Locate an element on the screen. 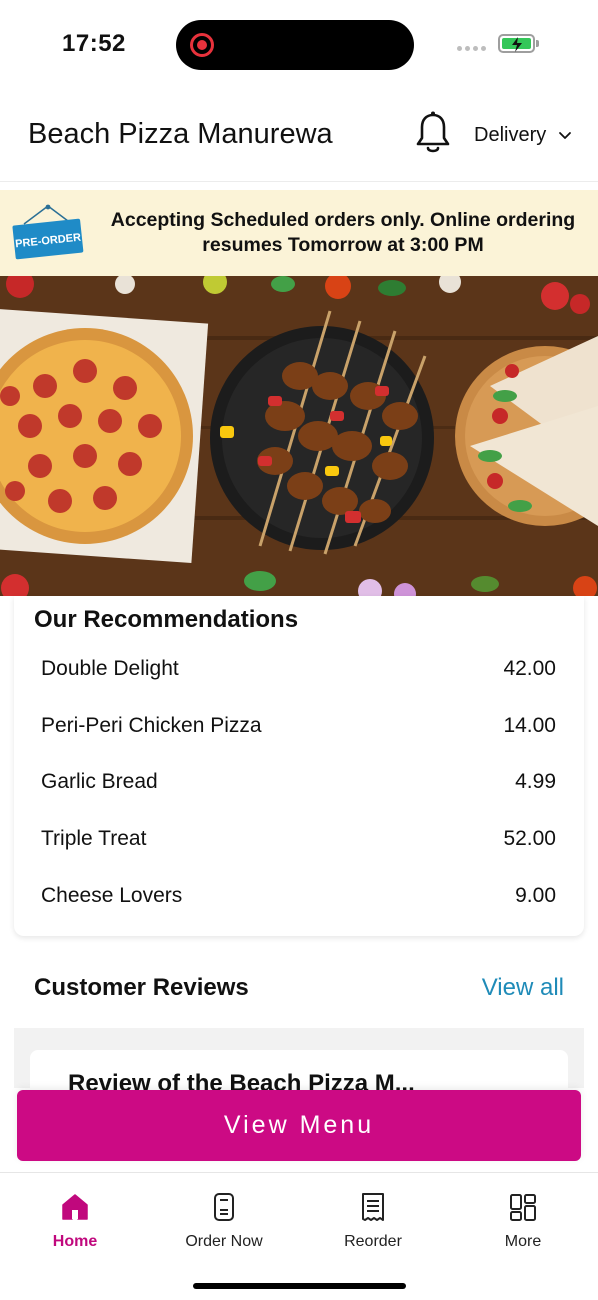 The image size is (598, 1300). recommendation-item-price: 9.00 is located at coordinates (535, 895).